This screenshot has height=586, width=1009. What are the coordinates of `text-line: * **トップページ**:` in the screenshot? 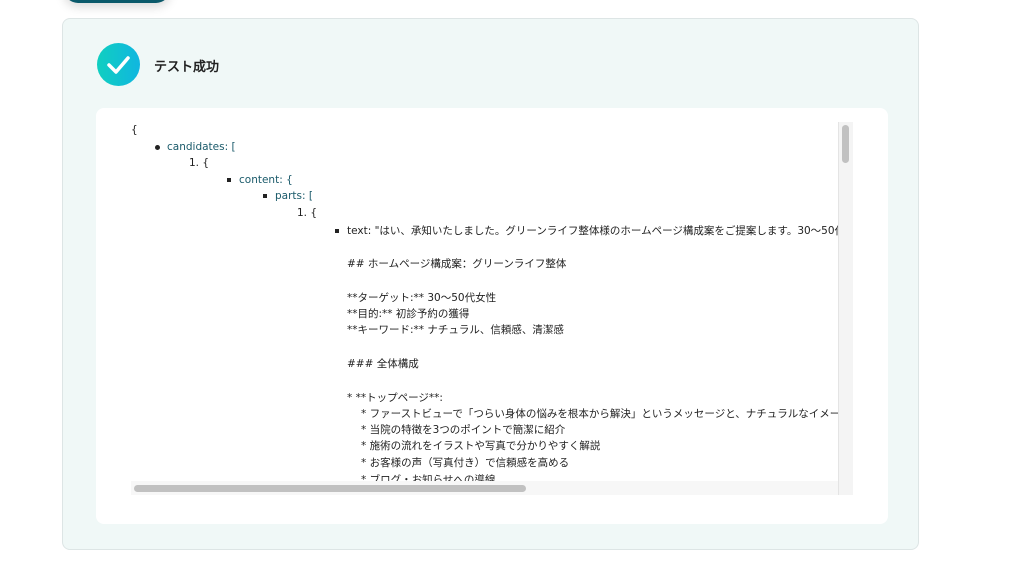 It's located at (395, 398).